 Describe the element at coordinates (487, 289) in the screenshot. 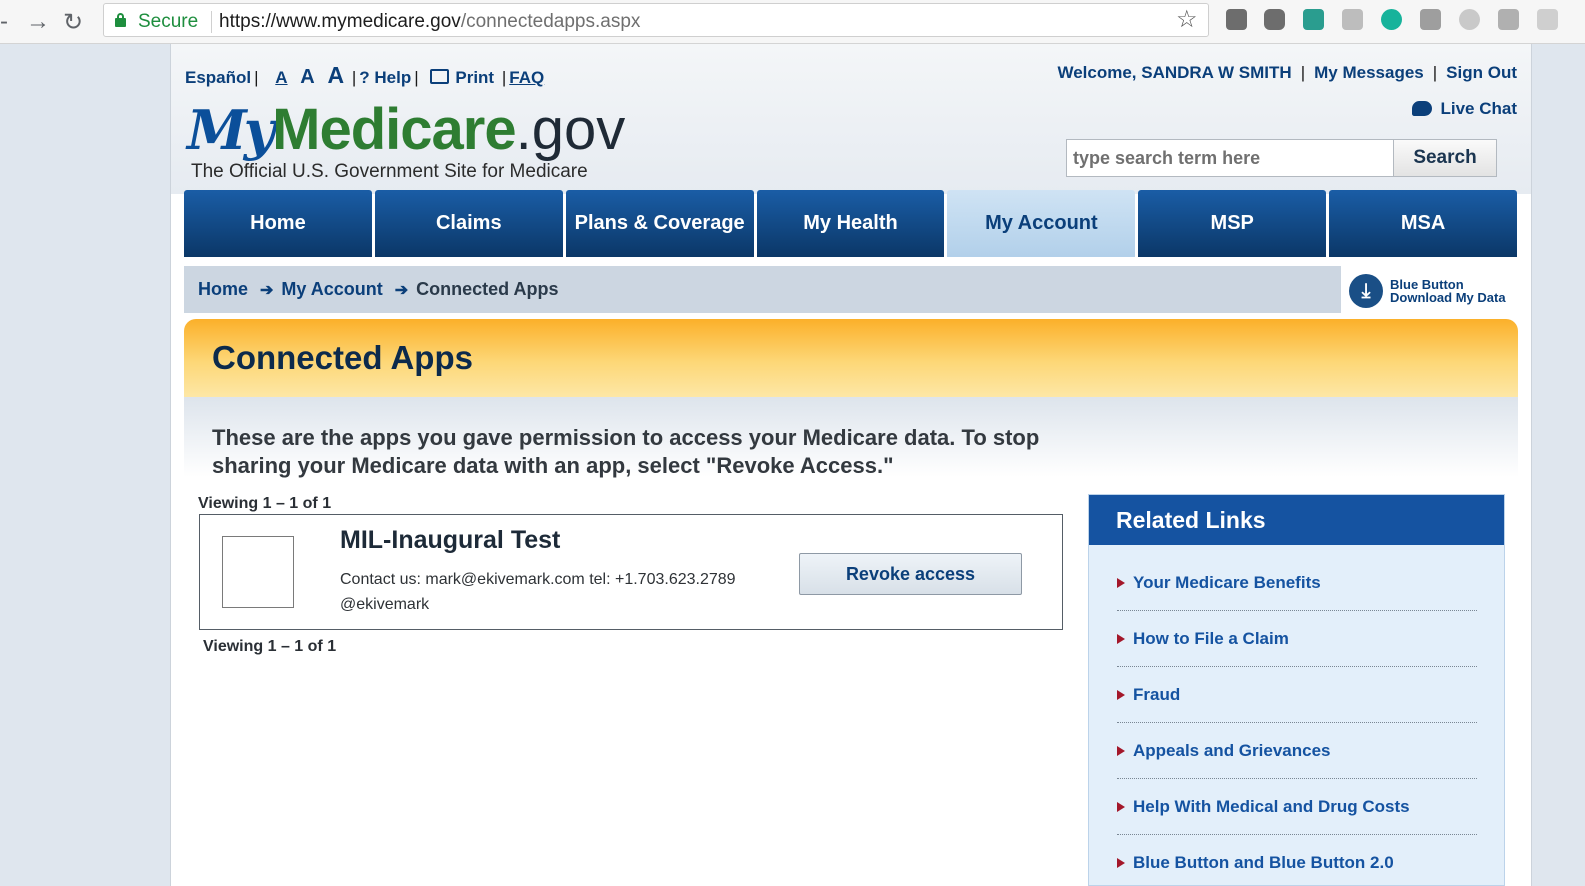

I see `breadcrumb-current: Connected Apps` at that location.